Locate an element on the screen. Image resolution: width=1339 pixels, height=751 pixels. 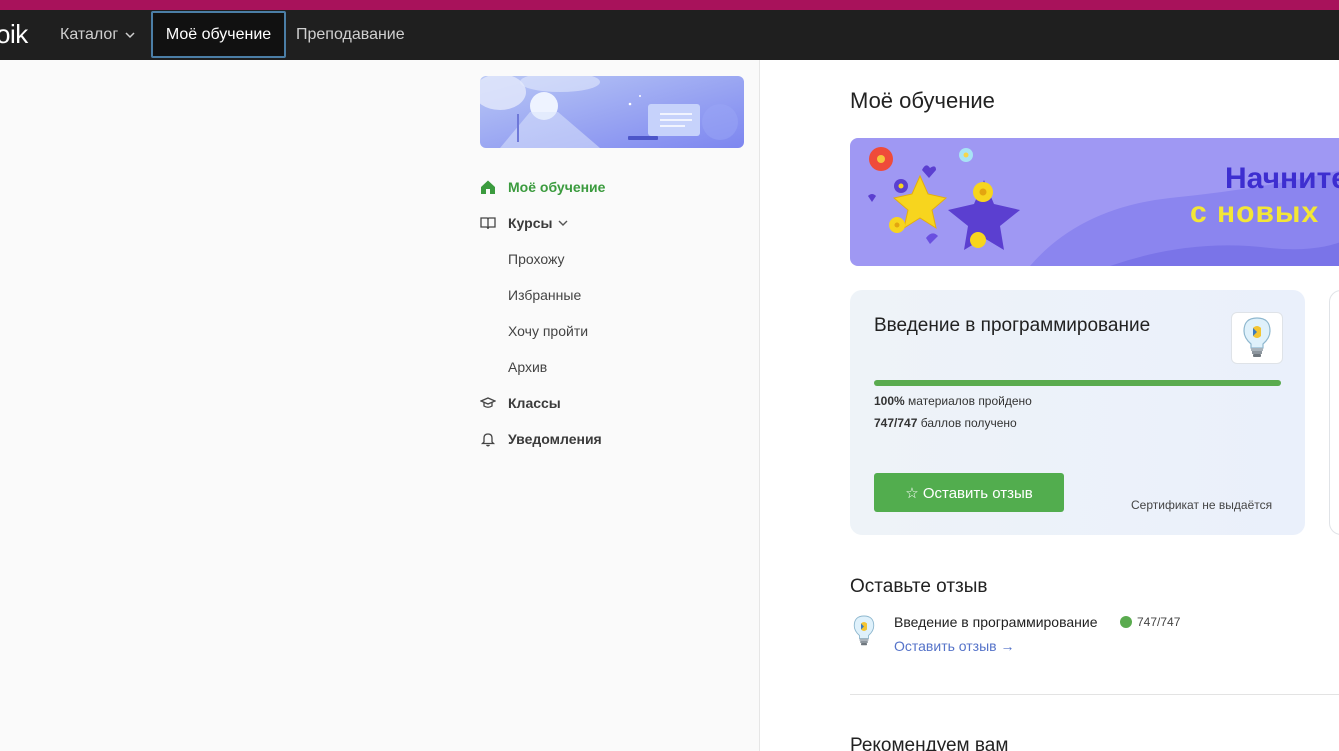
sidebar-item-notifications: Уведомления is located at coordinates (541, 439).